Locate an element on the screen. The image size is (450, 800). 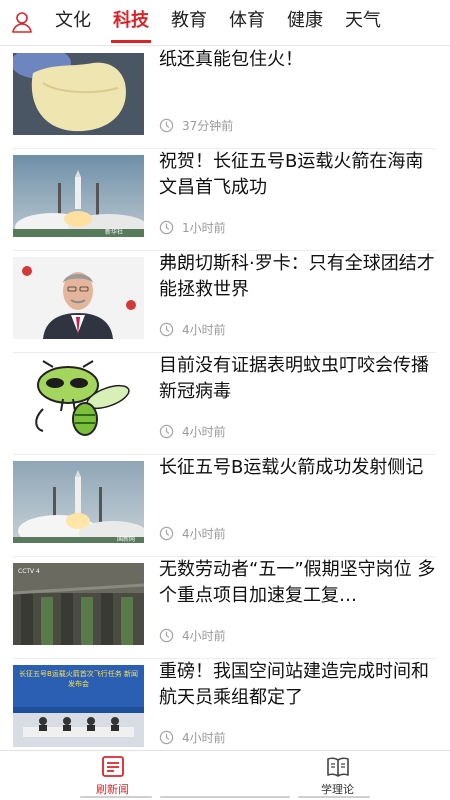
category-tabs: 文化 科技 教育 体育 健康 天气 is located at coordinates (247, 23).